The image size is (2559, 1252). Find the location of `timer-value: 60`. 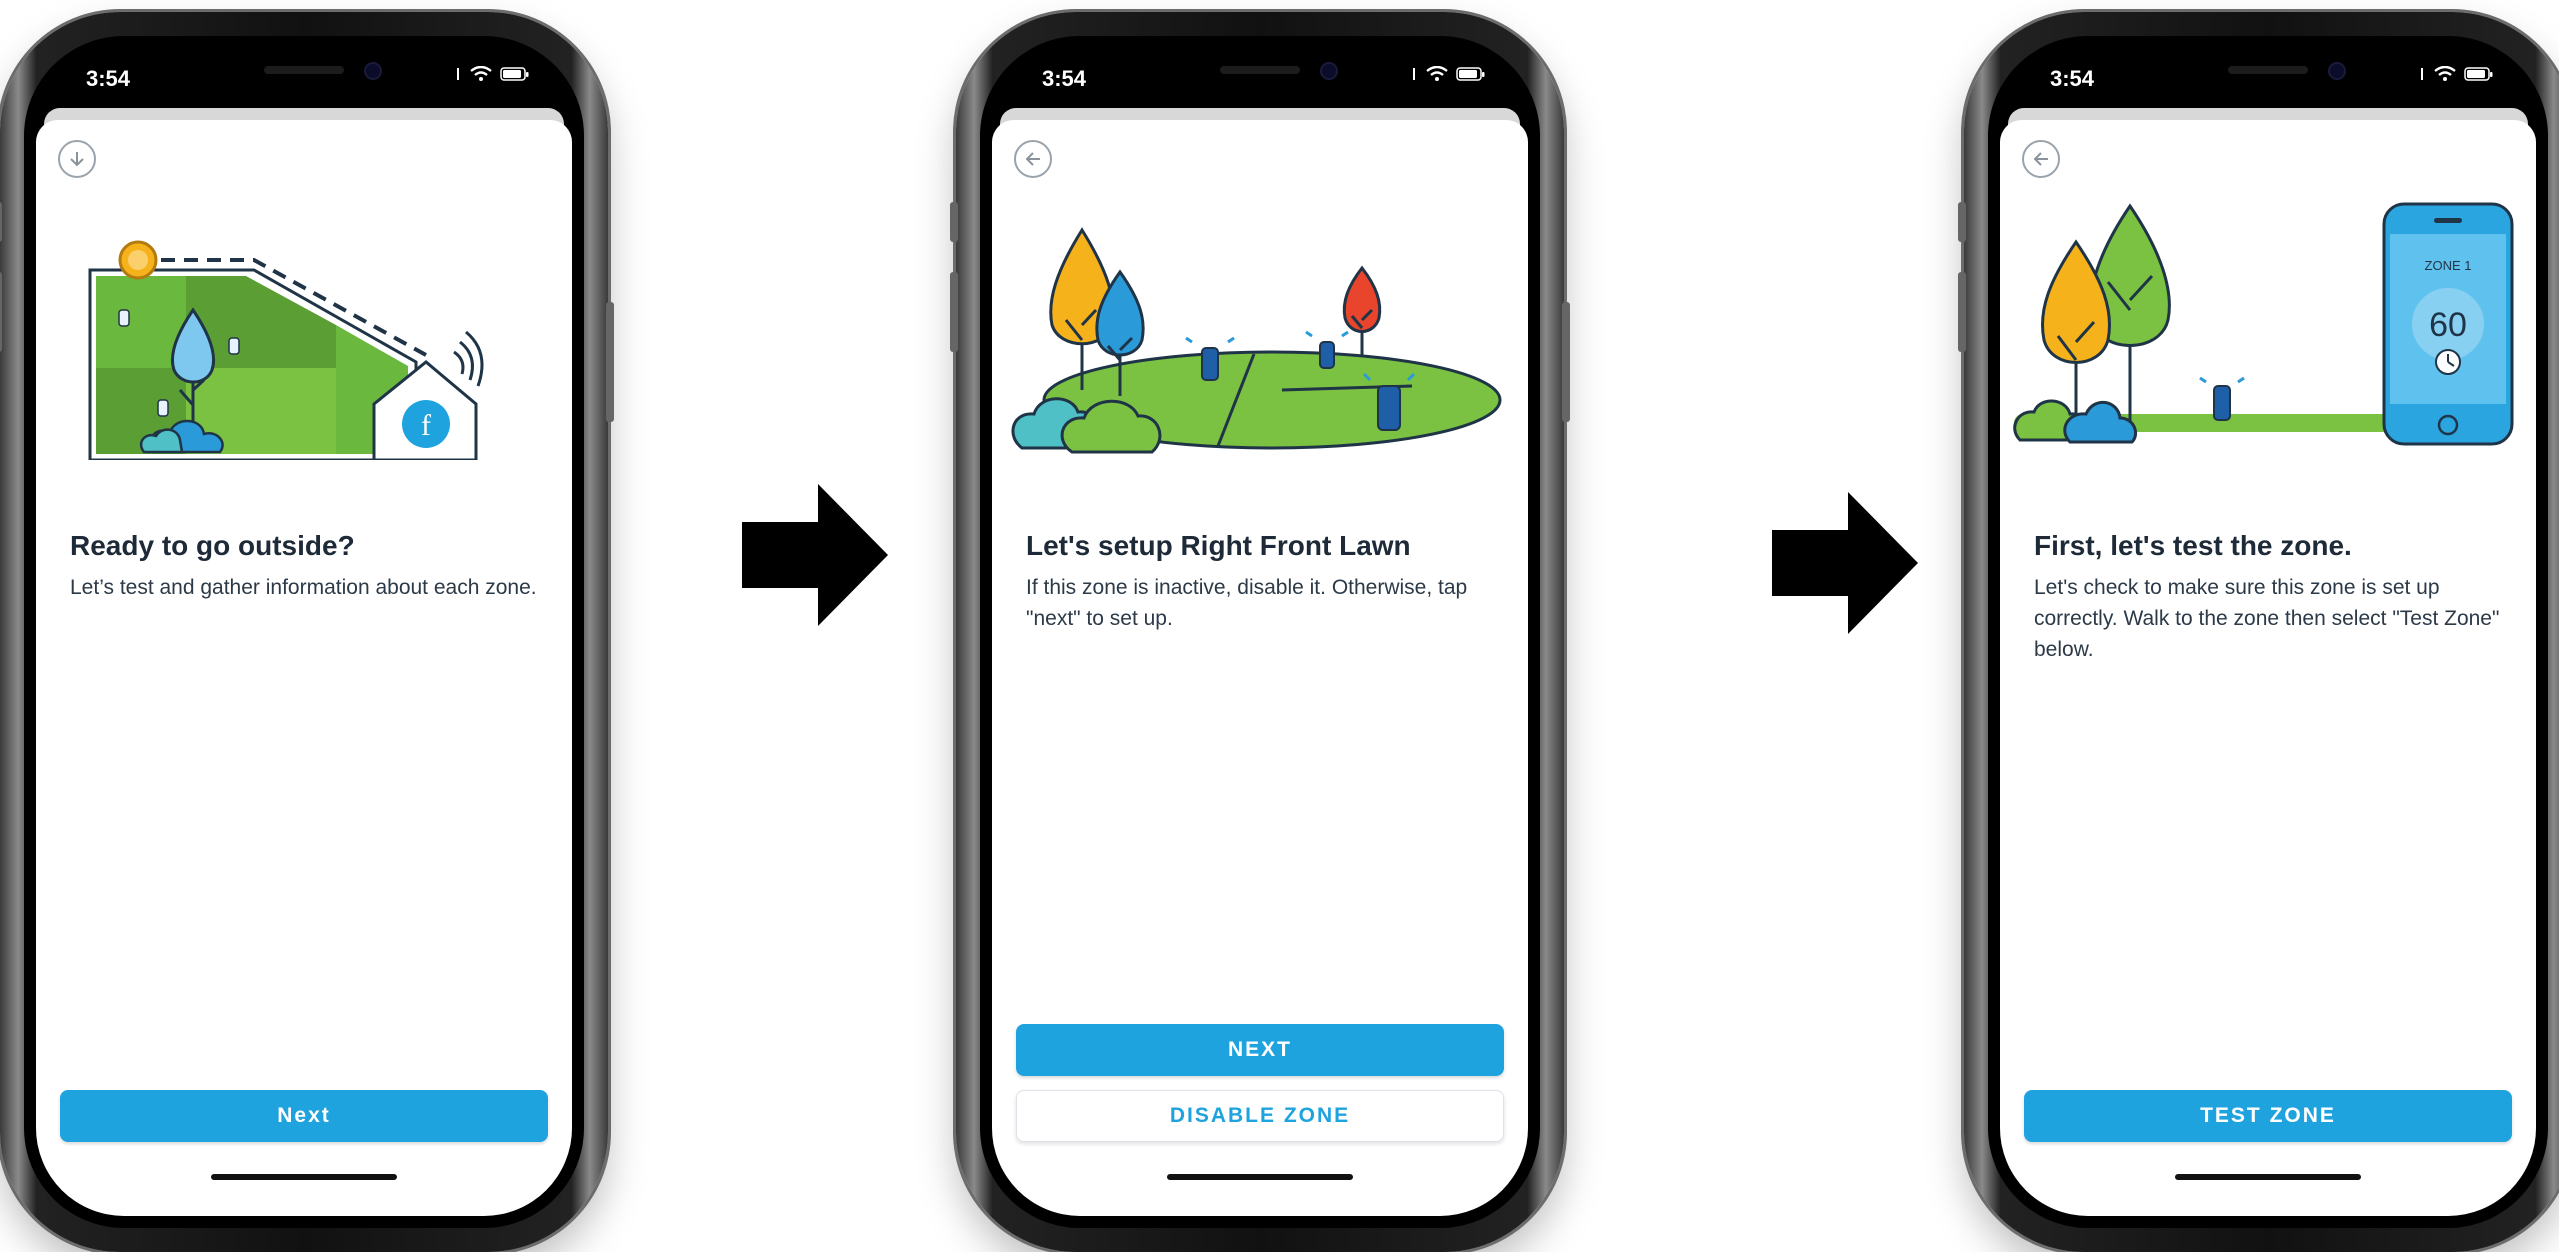

timer-value: 60 is located at coordinates (2448, 325).